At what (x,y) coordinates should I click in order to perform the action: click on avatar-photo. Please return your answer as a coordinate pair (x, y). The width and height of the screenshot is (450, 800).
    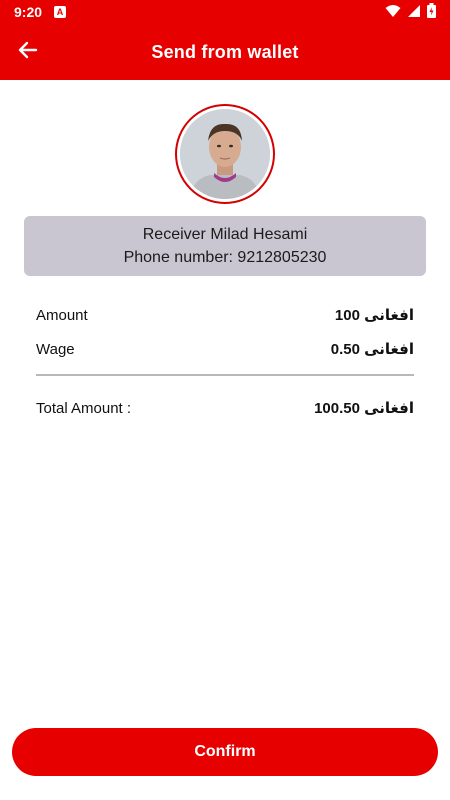
    Looking at the image, I should click on (225, 154).